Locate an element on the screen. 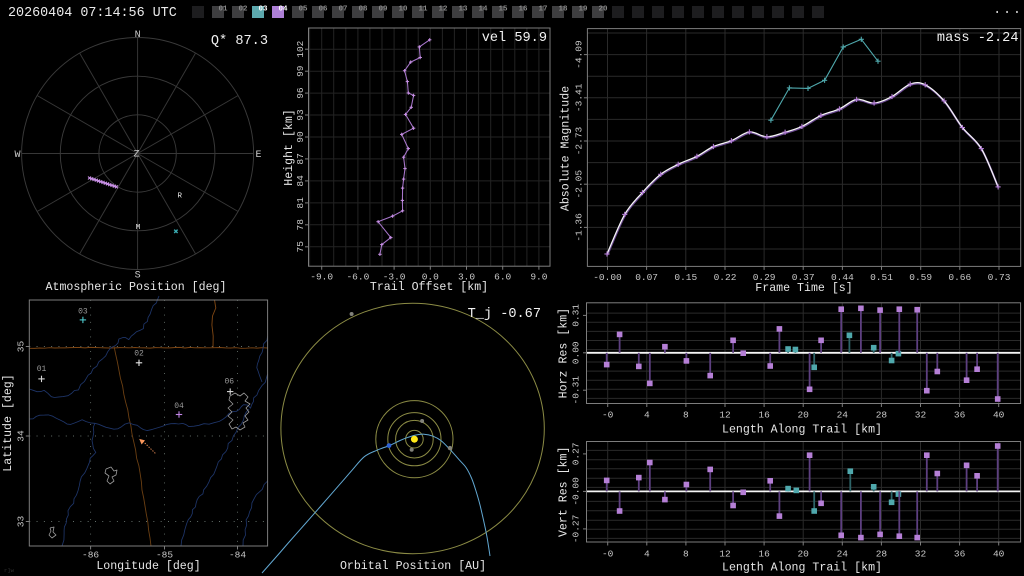 This screenshot has height=576, width=1024. svg-text: -4.09 is located at coordinates (579, 54).